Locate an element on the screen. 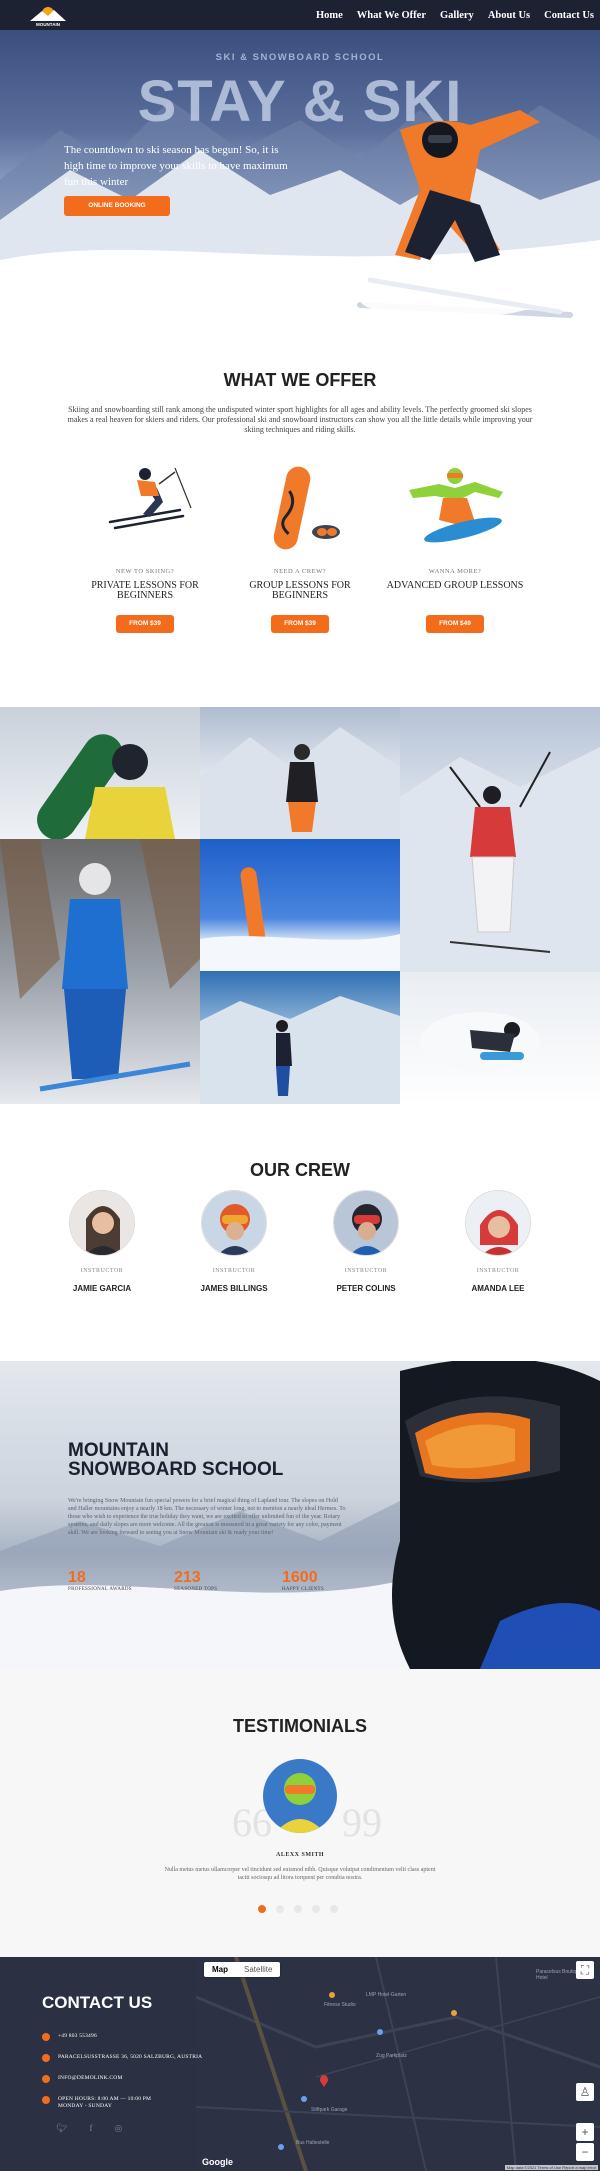  social-links: 🐦︎ f ◎ is located at coordinates (89, 2128).